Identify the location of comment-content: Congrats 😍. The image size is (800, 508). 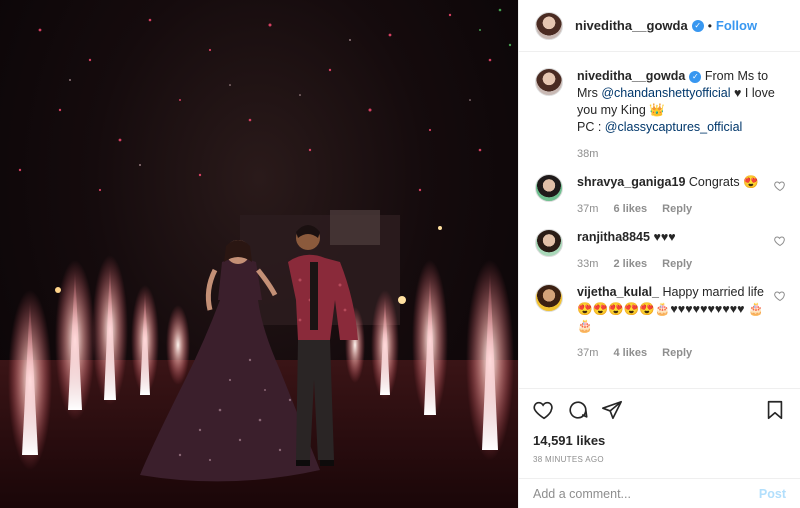
(723, 182).